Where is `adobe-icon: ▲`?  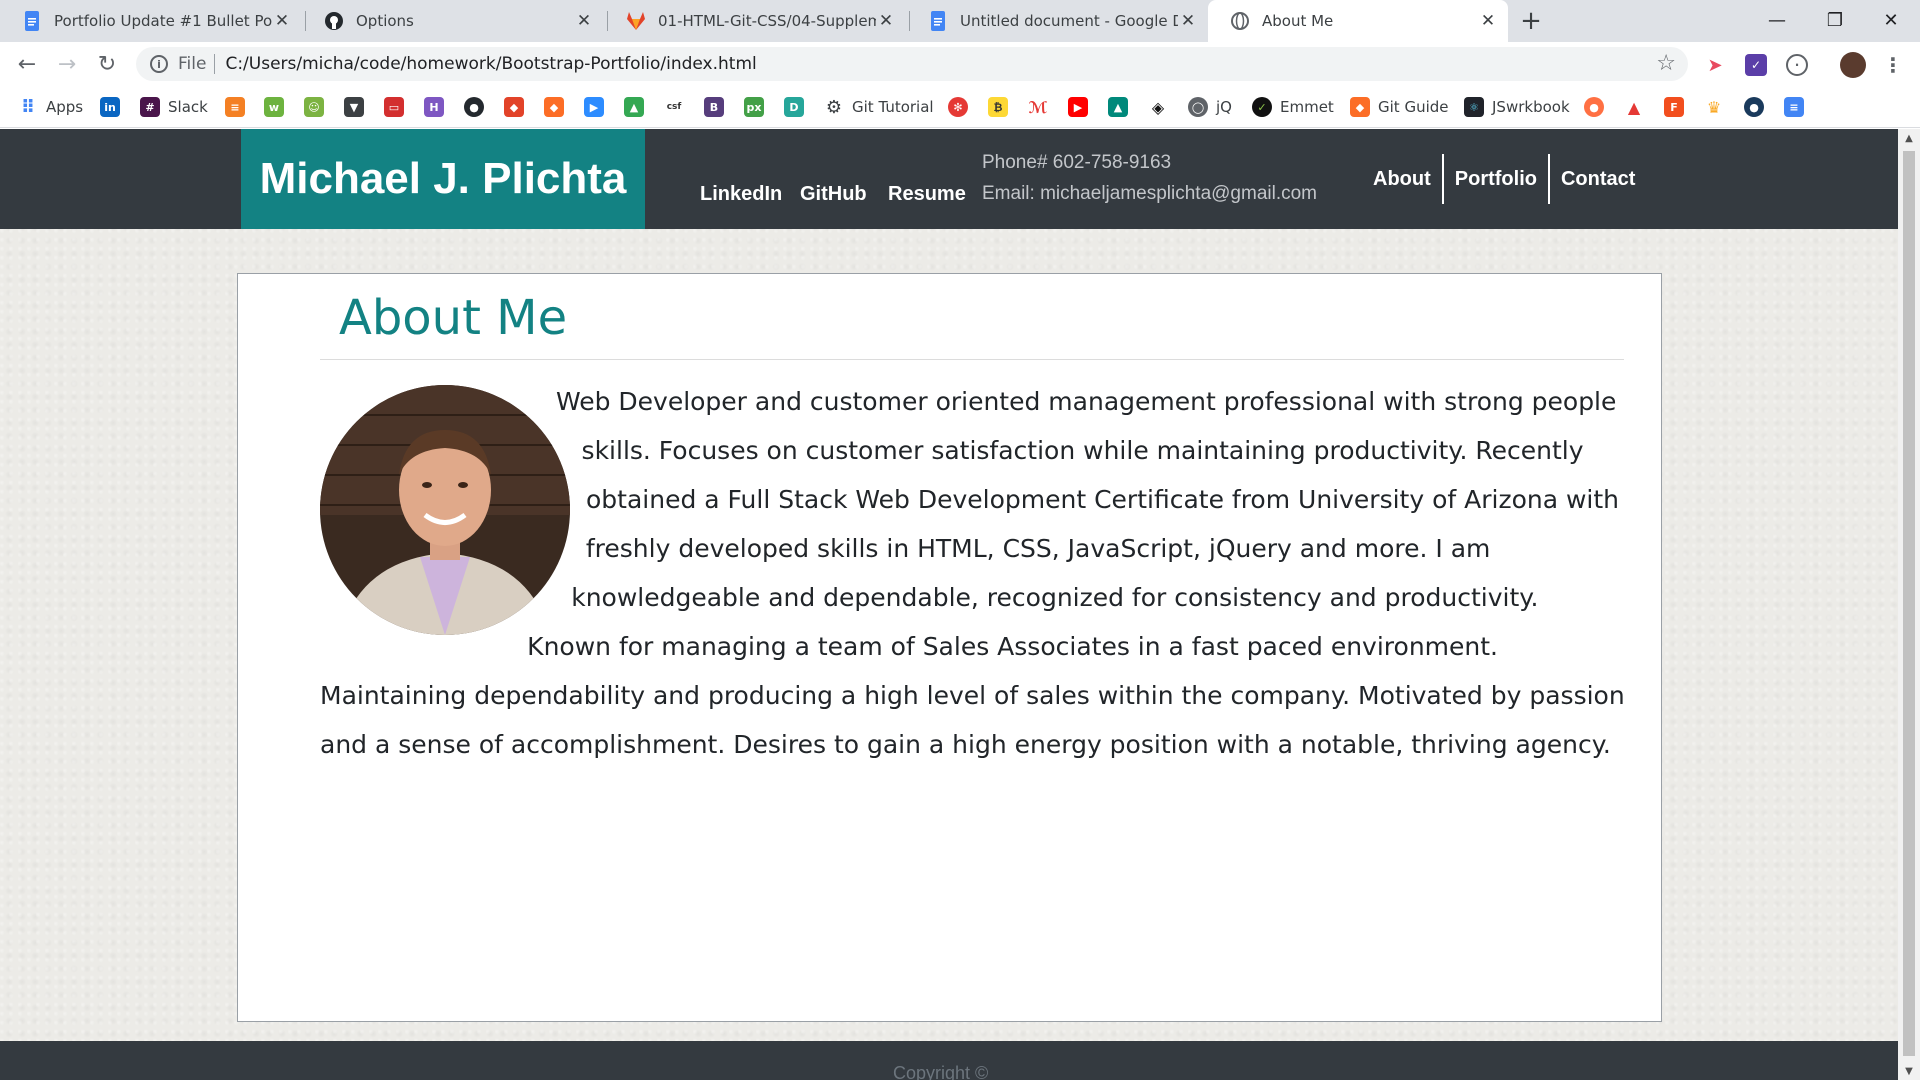 adobe-icon: ▲ is located at coordinates (1634, 107).